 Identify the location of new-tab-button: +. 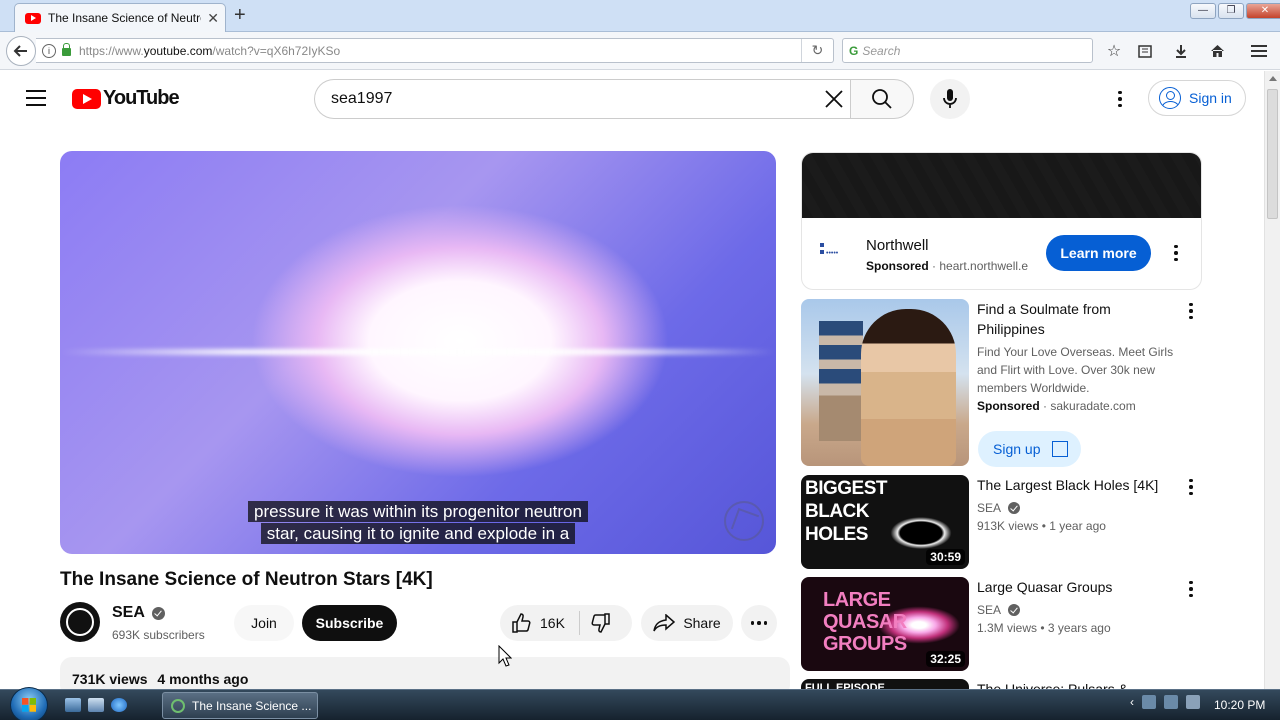
(240, 15).